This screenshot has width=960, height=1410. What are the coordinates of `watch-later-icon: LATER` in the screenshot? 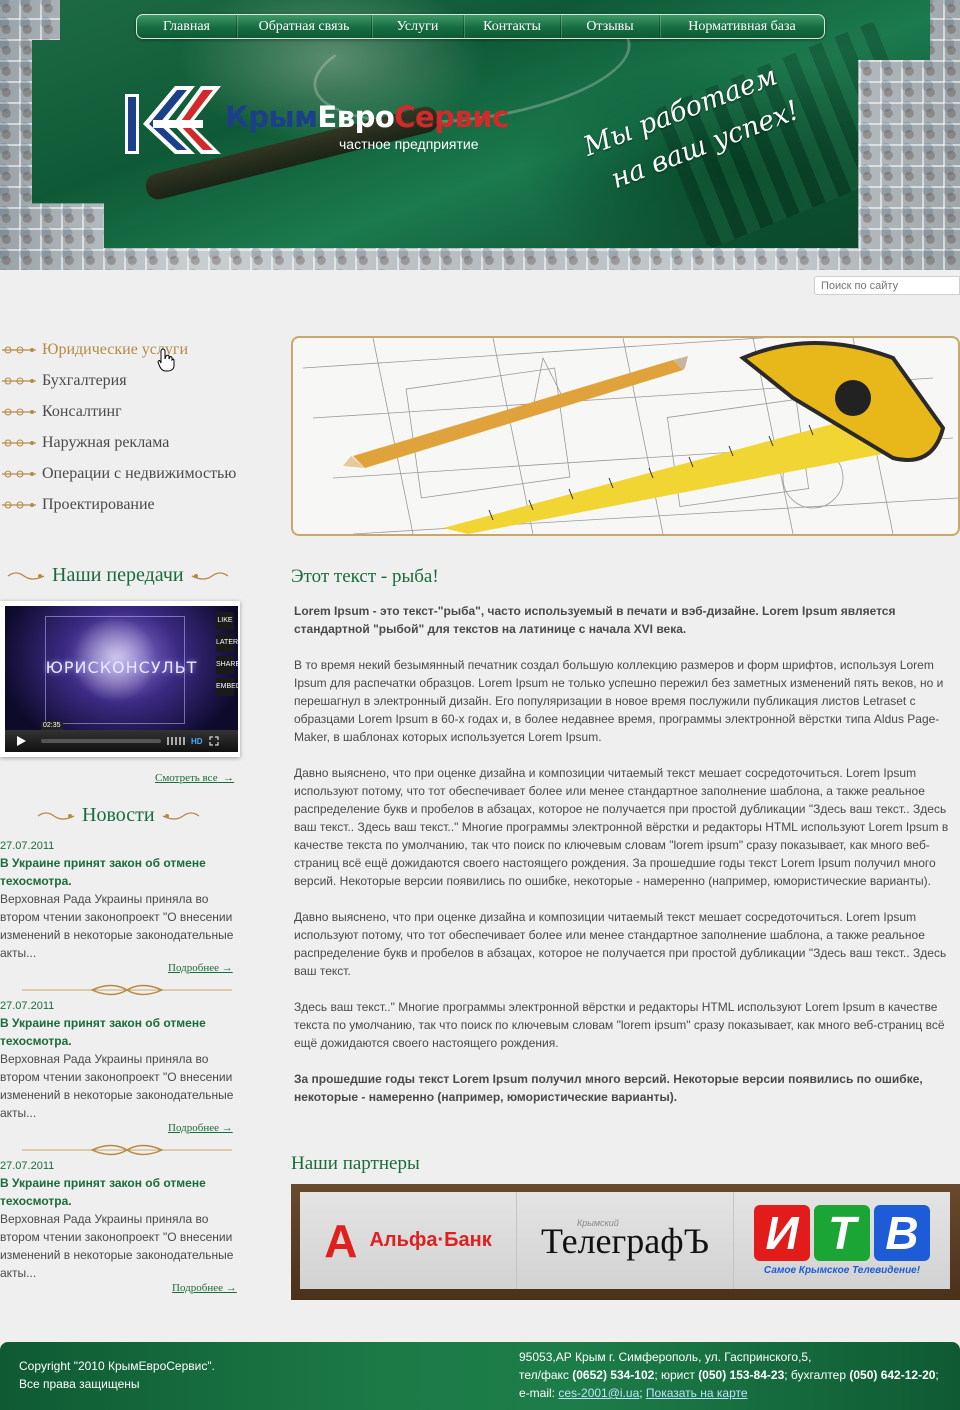 It's located at (227, 643).